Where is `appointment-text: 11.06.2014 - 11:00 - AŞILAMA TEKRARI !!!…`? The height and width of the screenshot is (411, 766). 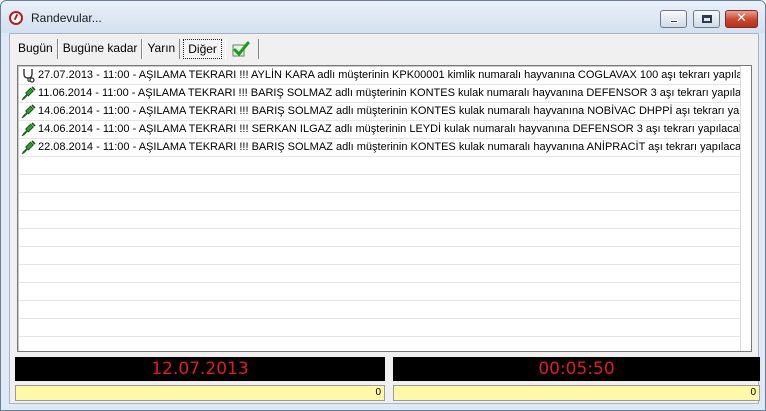 appointment-text: 11.06.2014 - 11:00 - AŞILAMA TEKRARI !!!… is located at coordinates (389, 93).